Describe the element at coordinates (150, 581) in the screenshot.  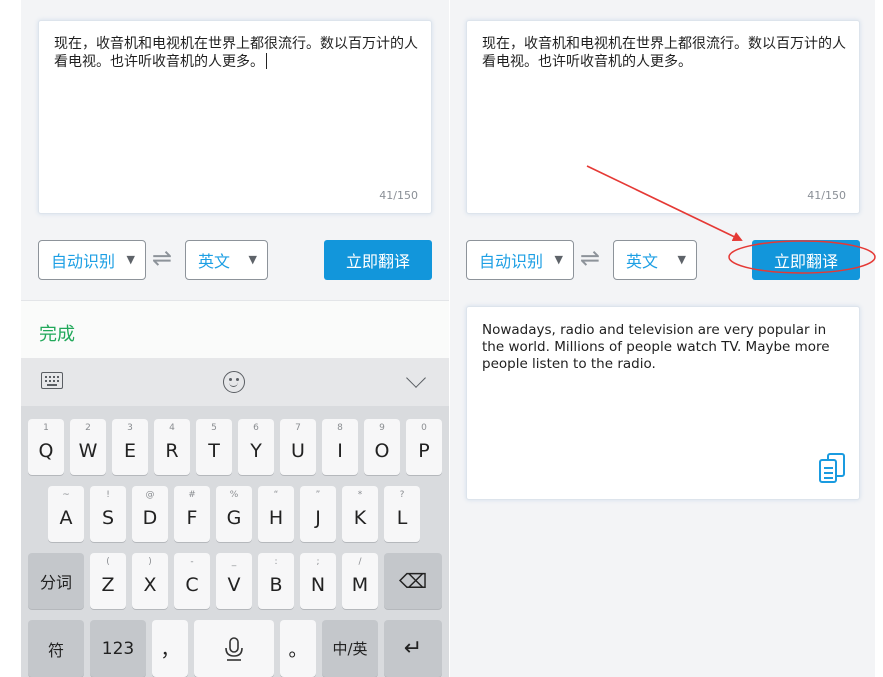
I see `key-x: ) X` at that location.